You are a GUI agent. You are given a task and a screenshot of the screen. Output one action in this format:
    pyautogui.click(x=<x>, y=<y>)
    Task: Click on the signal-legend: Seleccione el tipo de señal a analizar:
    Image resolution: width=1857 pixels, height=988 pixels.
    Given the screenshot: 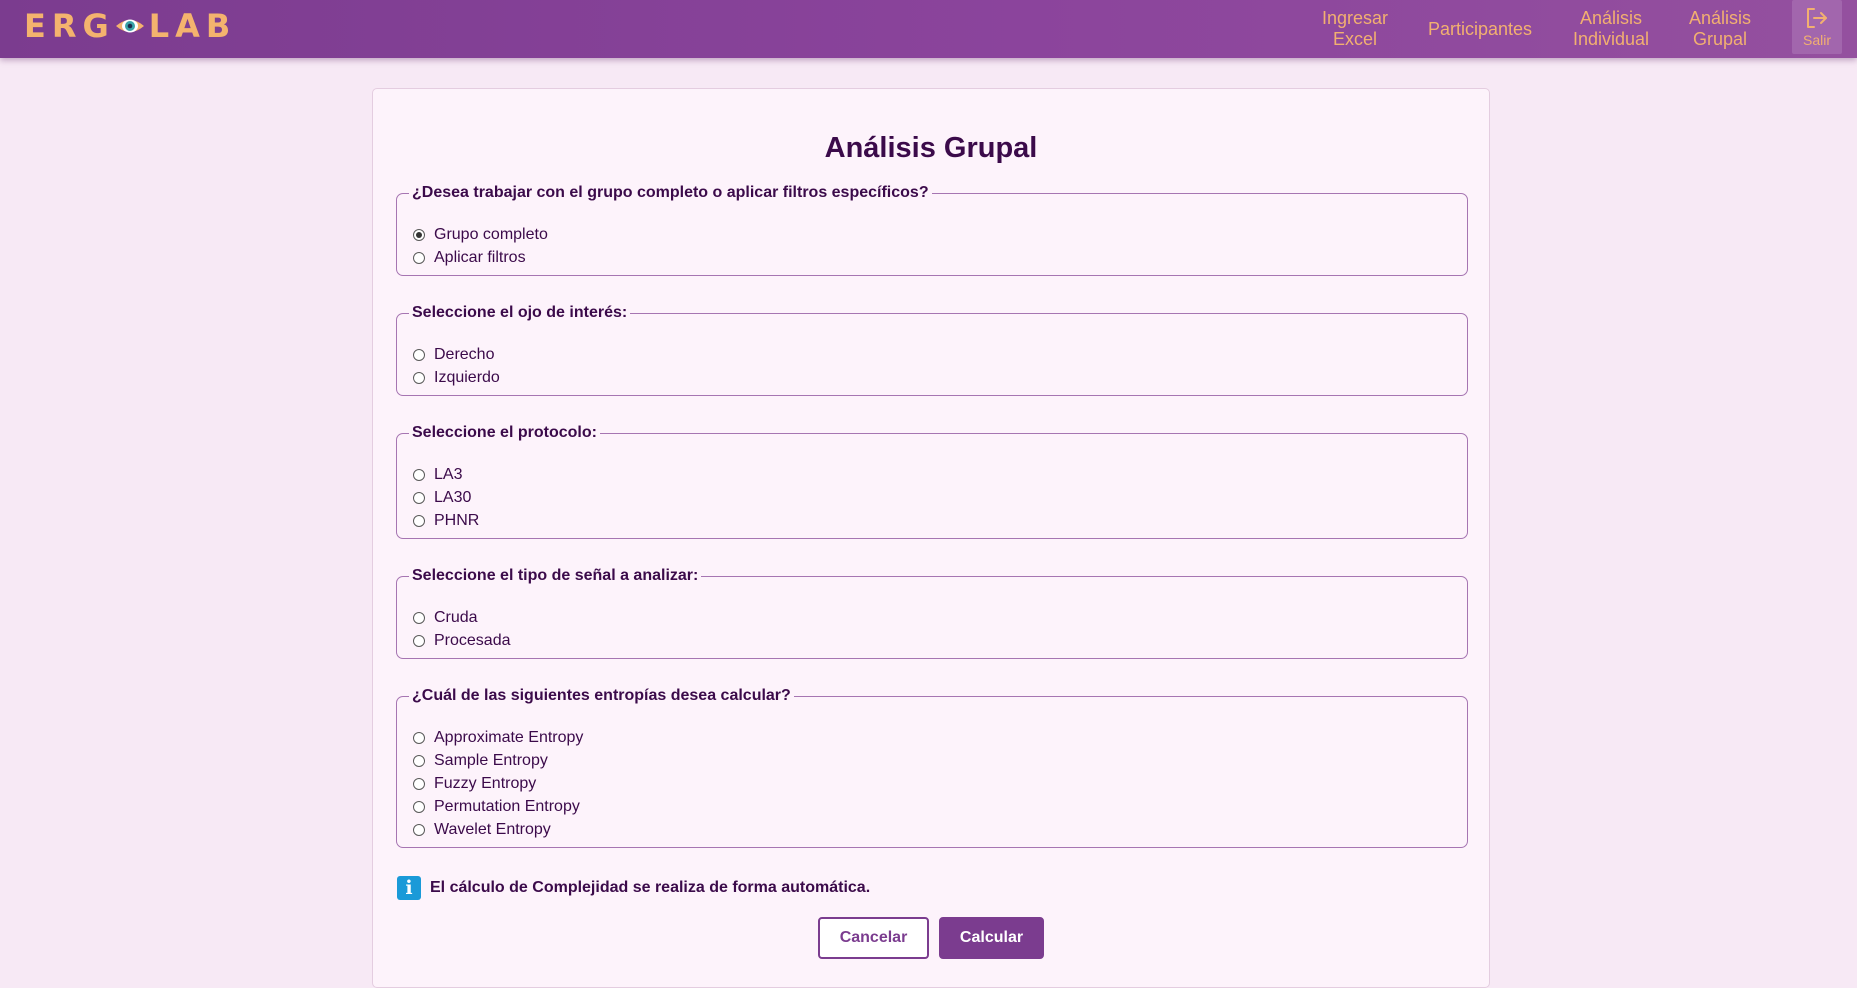 What is the action you would take?
    pyautogui.click(x=555, y=575)
    